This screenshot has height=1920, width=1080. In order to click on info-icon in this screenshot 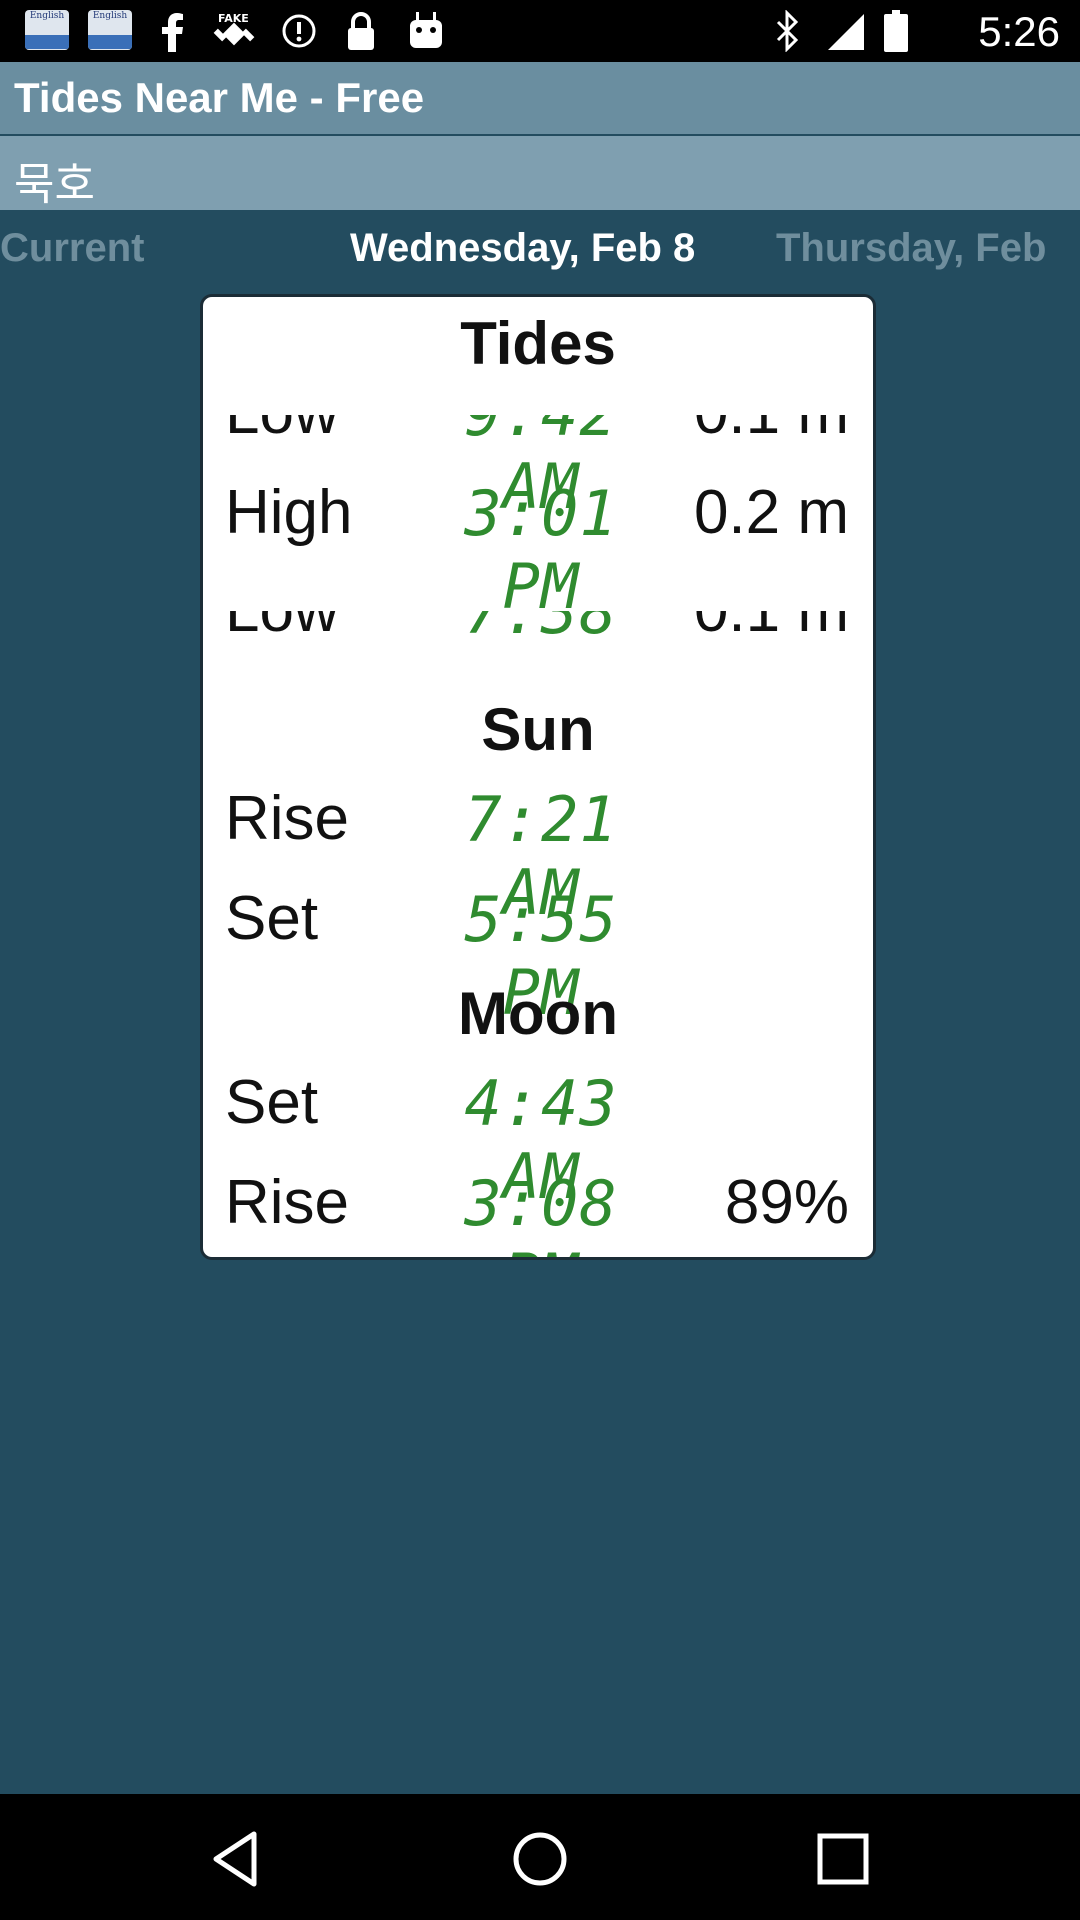, I will do `click(299, 31)`.